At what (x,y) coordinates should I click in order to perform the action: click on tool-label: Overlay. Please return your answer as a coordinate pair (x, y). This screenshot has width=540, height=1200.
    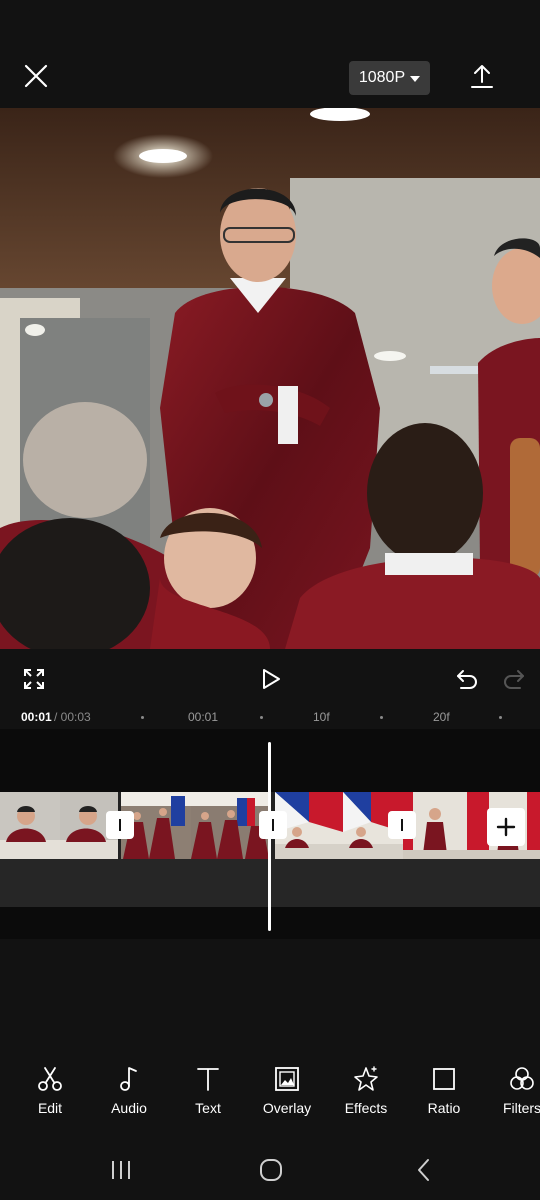
    Looking at the image, I should click on (287, 1108).